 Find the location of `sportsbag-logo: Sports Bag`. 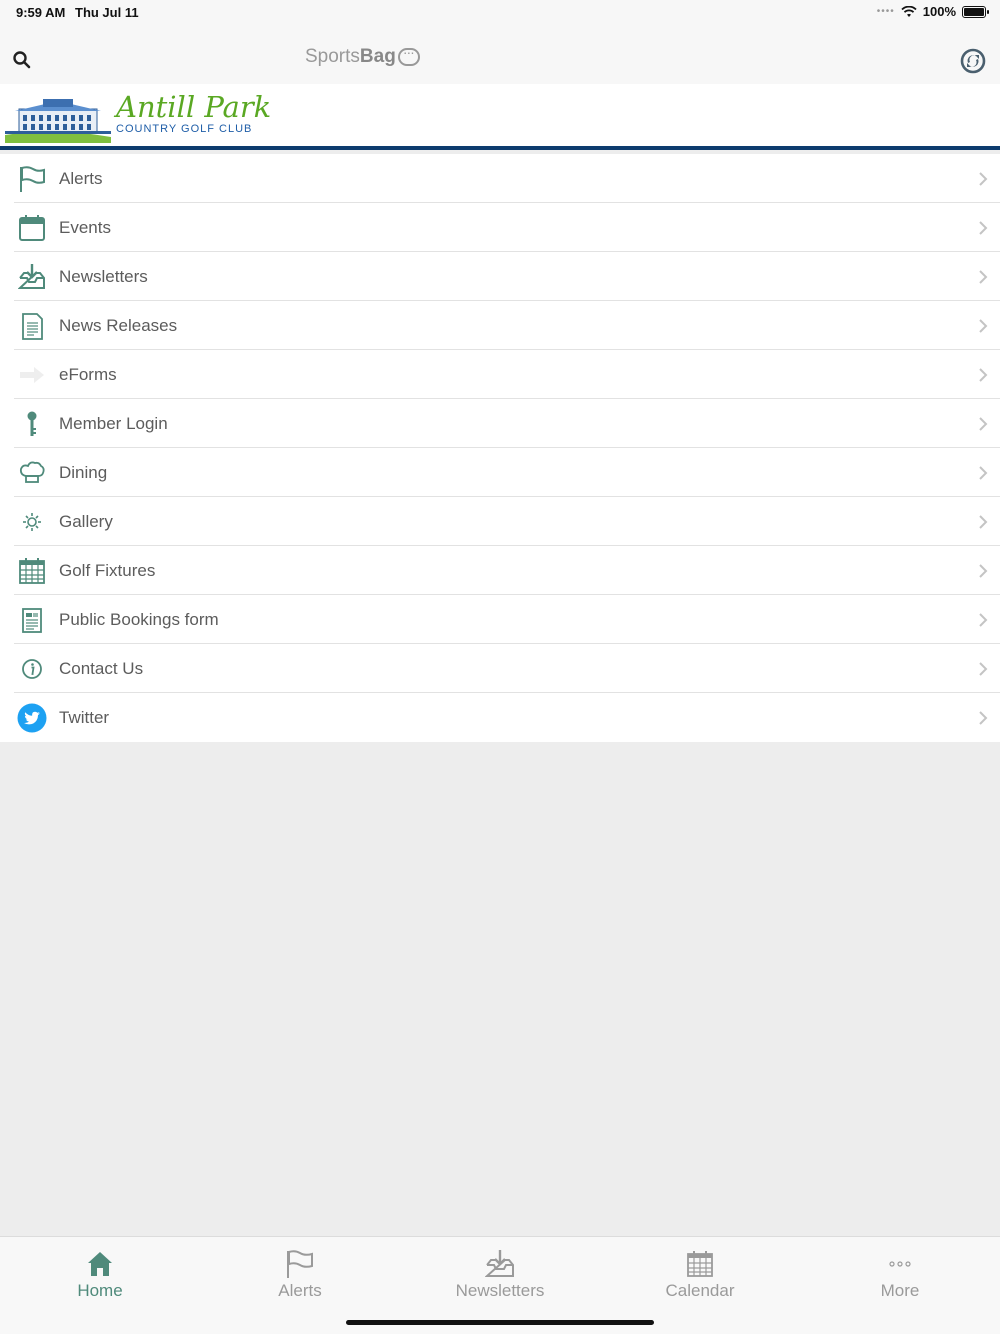

sportsbag-logo: Sports Bag is located at coordinates (362, 56).